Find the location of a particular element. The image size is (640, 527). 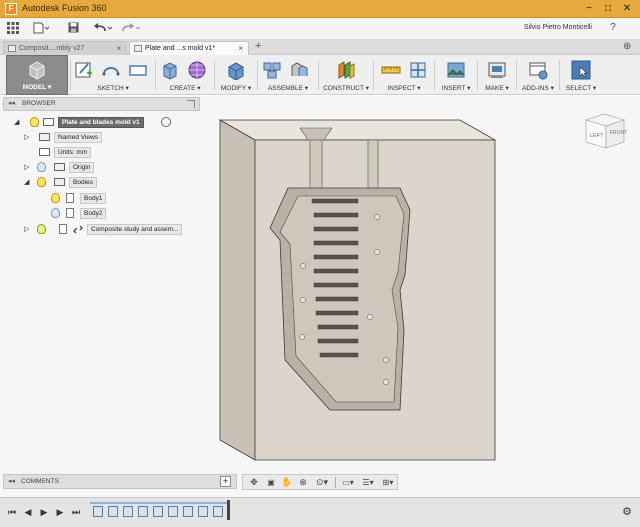

viewcube: LEFT FRONT is located at coordinates (605, 130).